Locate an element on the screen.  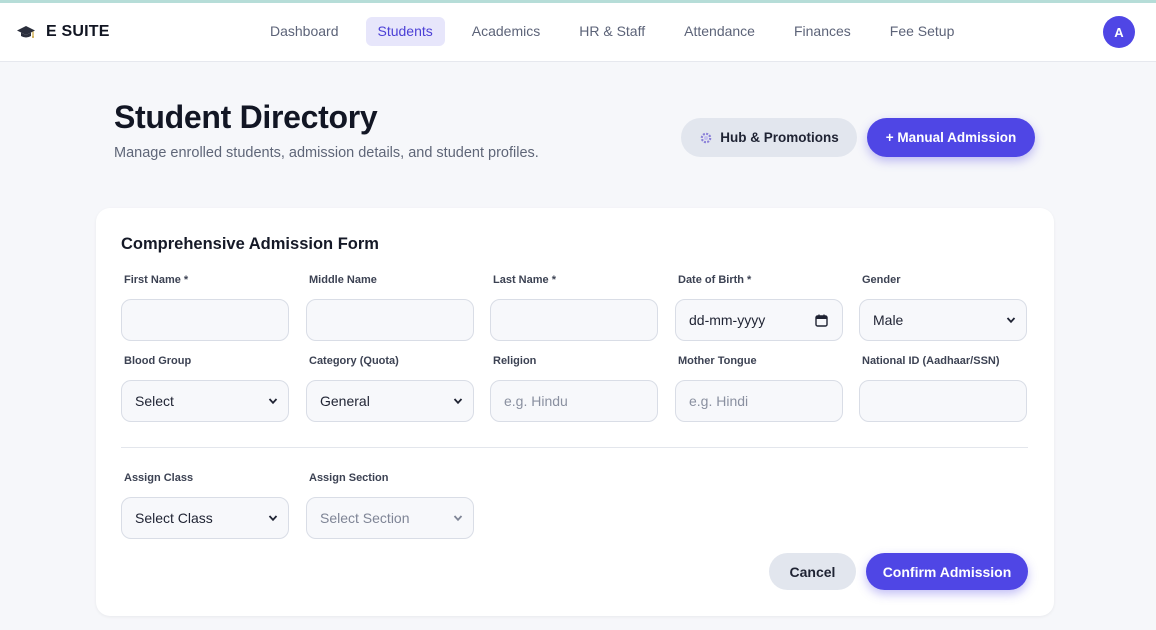
brand: E SUITE is located at coordinates (63, 32).